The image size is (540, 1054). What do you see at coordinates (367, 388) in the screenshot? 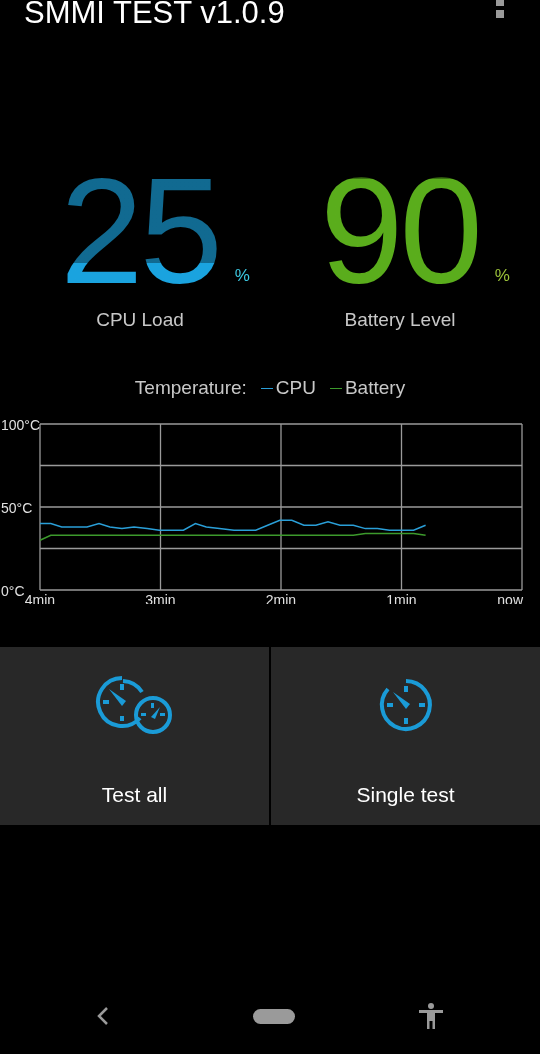
I see `legend-entry: Battery` at bounding box center [367, 388].